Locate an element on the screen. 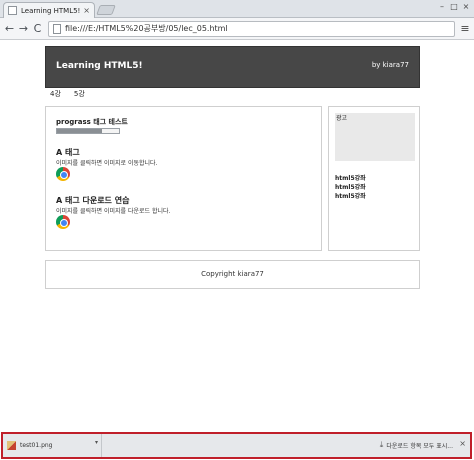 This screenshot has width=474, height=460. download-bar: test01.png ▾ ⤓ 다운로드 항목 모두 표시... × is located at coordinates (236, 445).